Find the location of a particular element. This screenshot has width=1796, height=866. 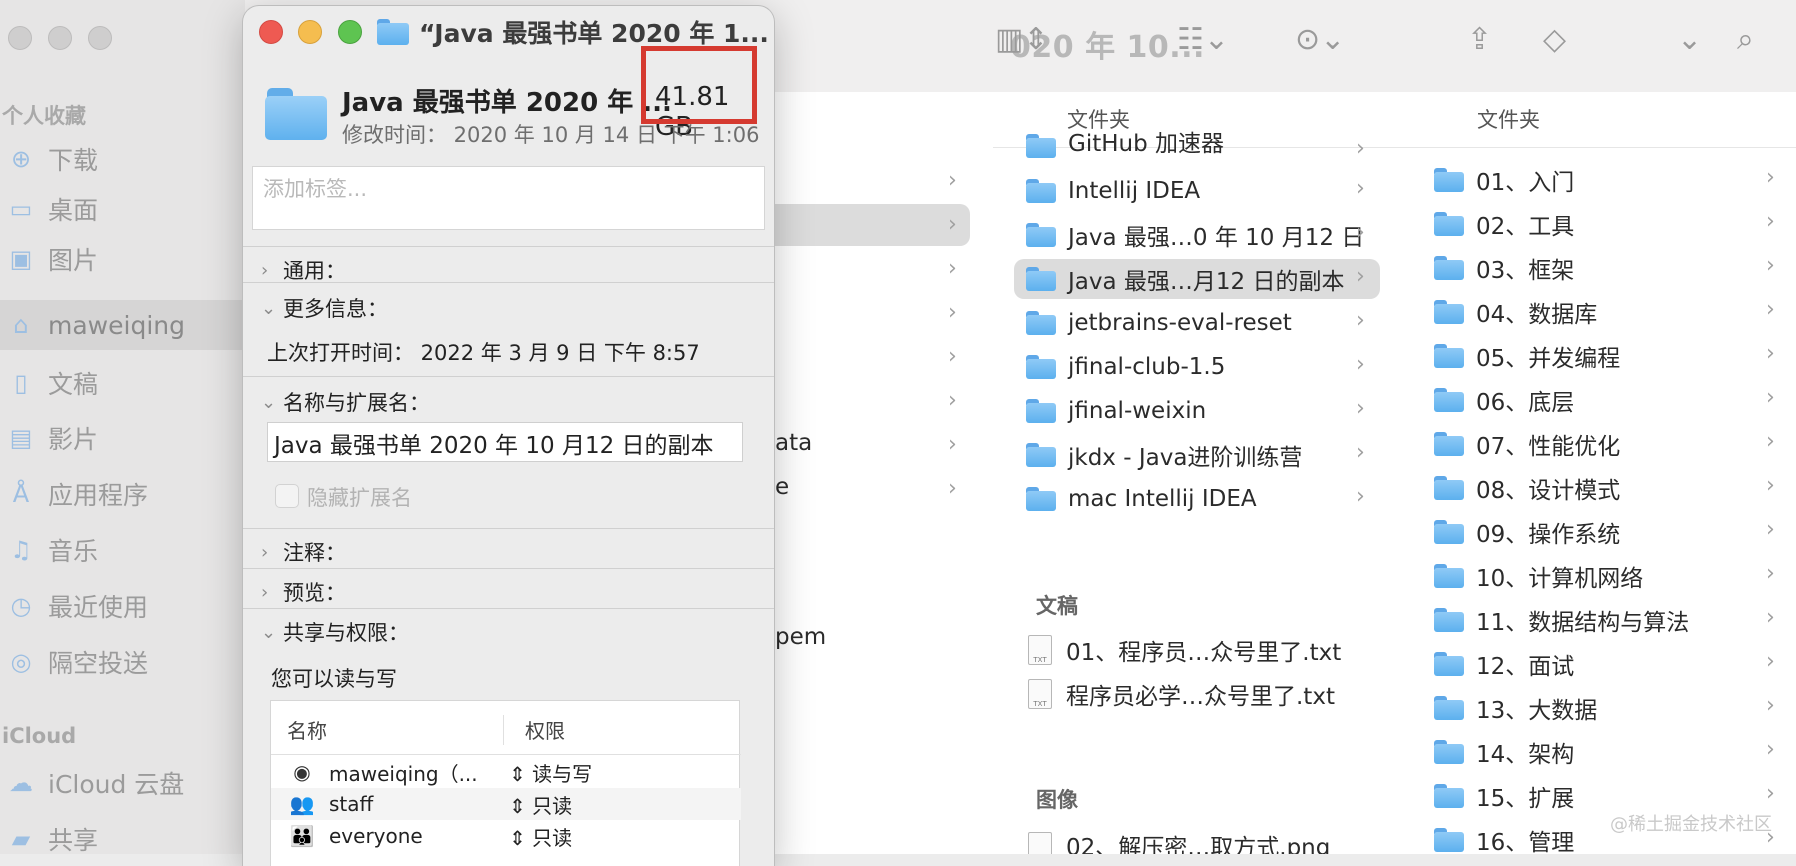

column-header-permission: 权限 is located at coordinates (545, 729).